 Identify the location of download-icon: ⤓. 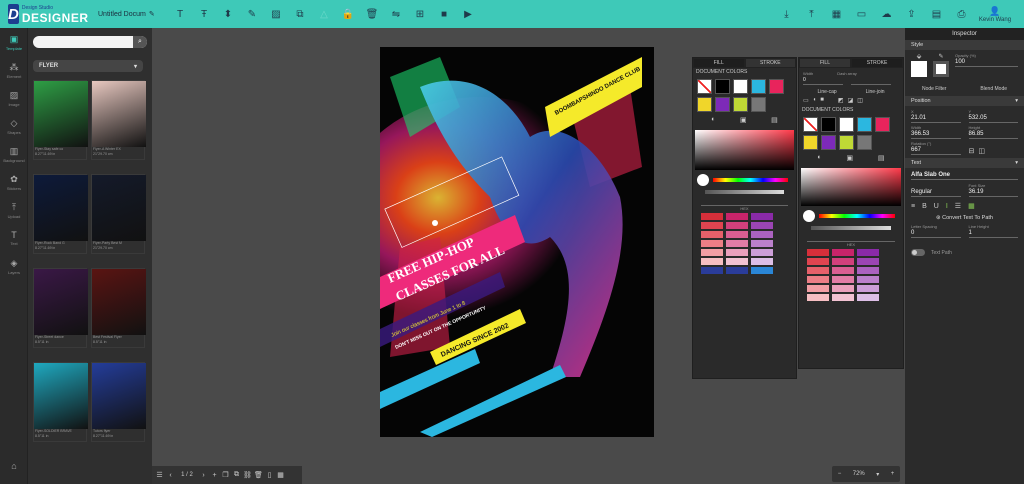
(786, 14).